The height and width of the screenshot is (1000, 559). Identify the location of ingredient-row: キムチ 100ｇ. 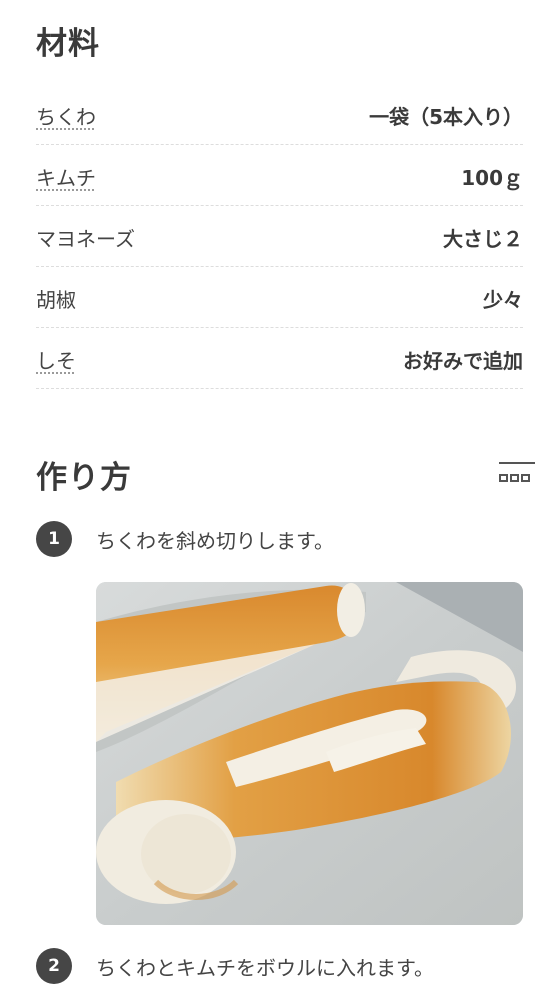
(279, 175).